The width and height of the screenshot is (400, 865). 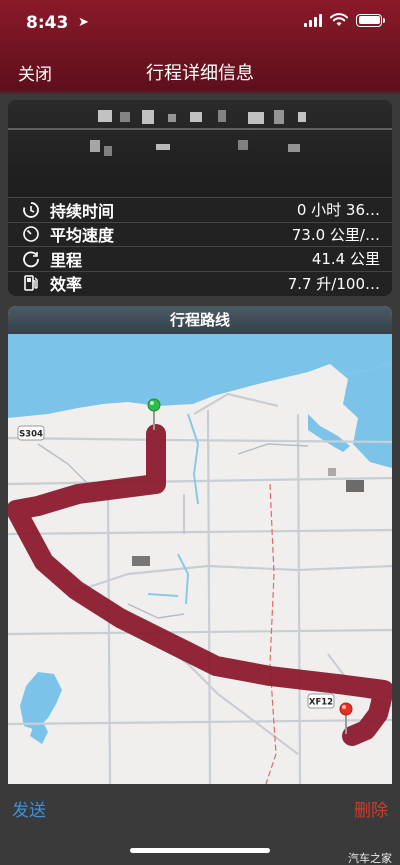 What do you see at coordinates (66, 260) in the screenshot?
I see `stat-label: 里程` at bounding box center [66, 260].